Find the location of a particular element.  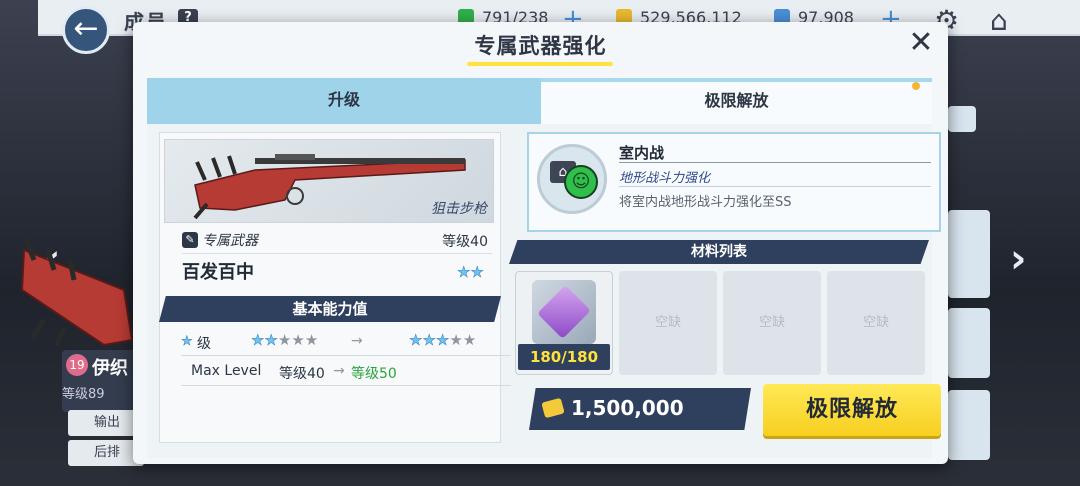

limit-break-button: 极限解放 is located at coordinates (852, 410).